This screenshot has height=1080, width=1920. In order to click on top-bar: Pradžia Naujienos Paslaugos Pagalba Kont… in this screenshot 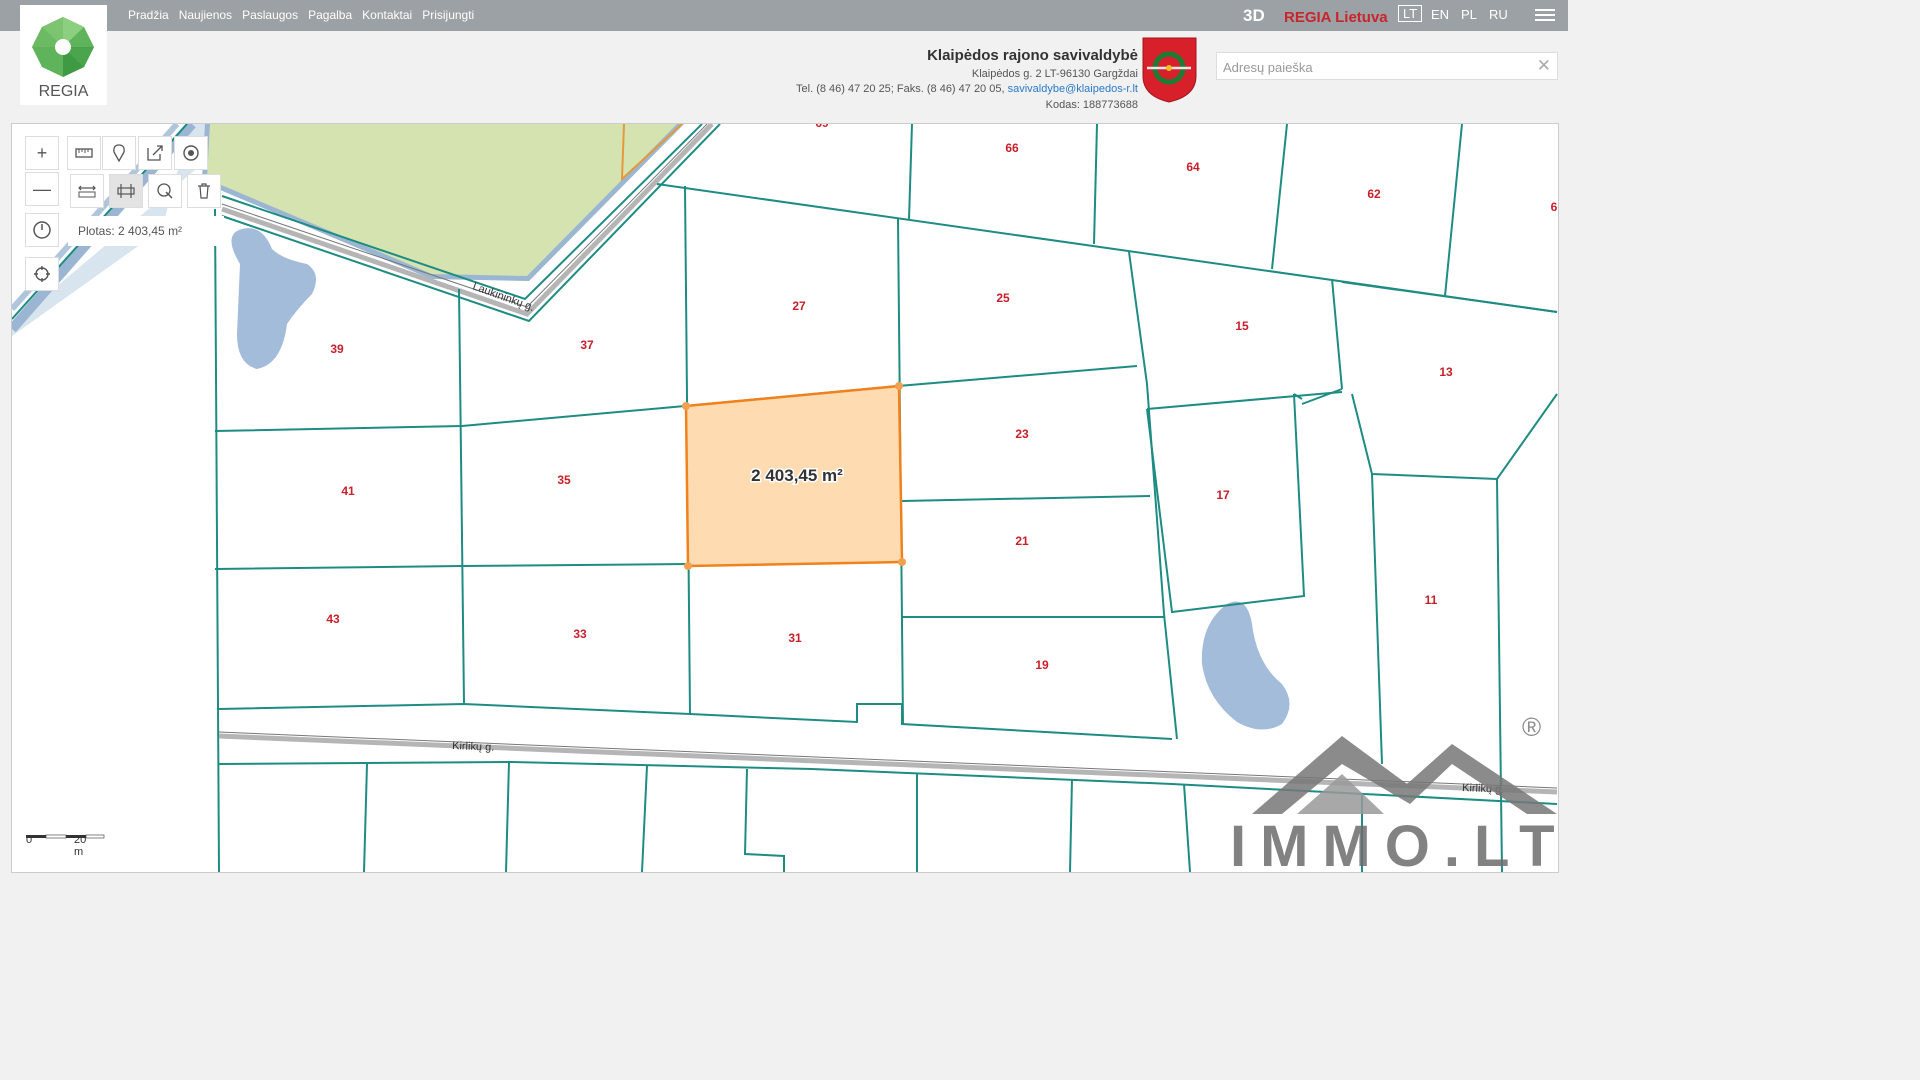, I will do `click(784, 15)`.